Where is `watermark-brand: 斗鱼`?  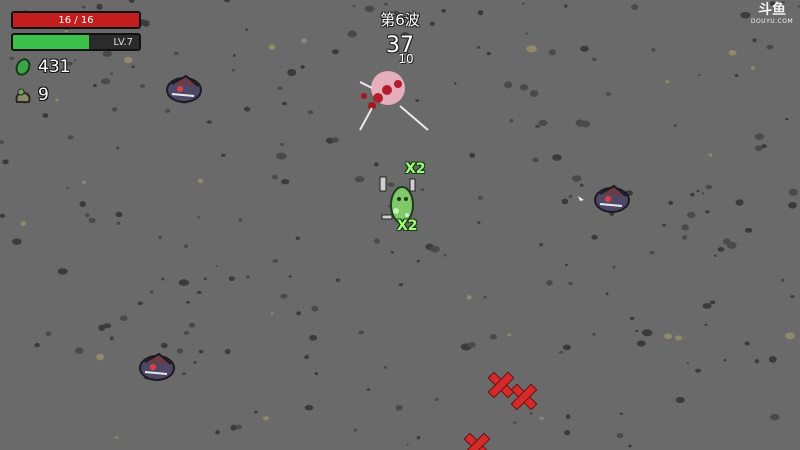
watermark-brand: 斗鱼 is located at coordinates (772, 10).